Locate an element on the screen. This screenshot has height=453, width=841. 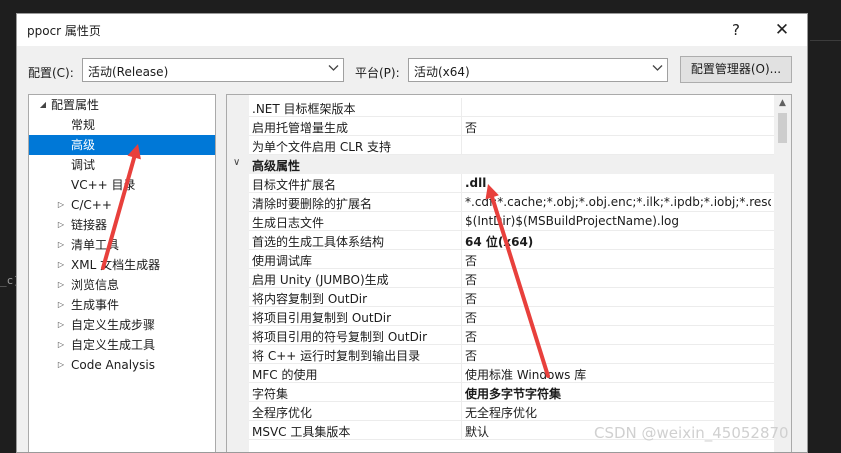
watermark-text: CSDN @weixin_45052870 is located at coordinates (691, 433).